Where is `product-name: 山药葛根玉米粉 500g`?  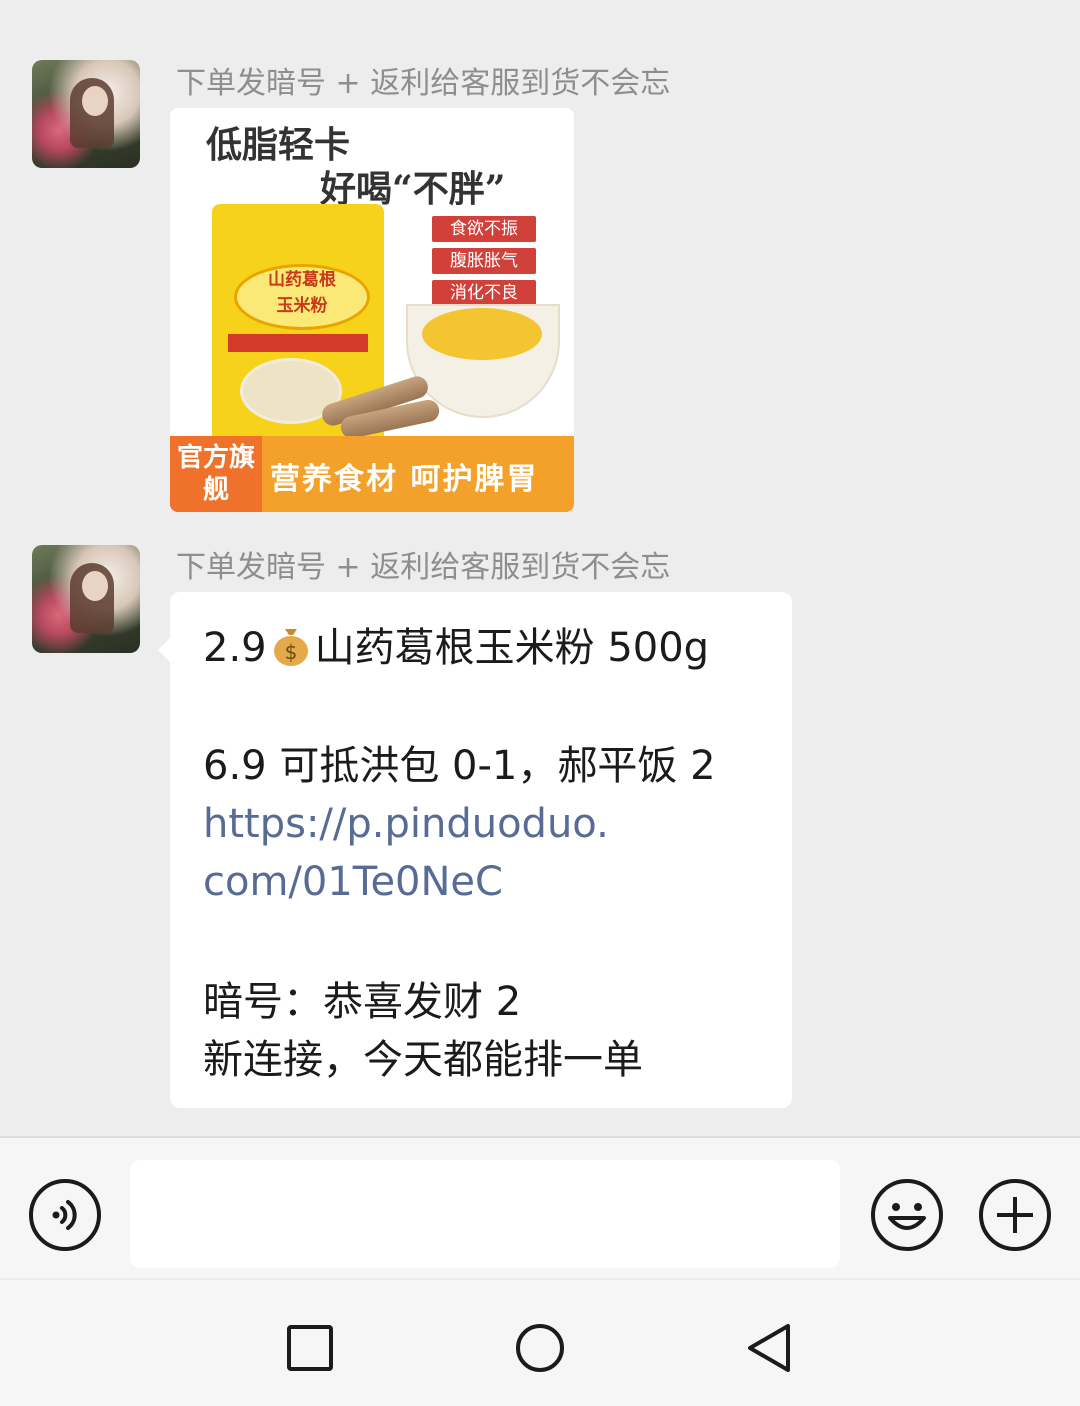
product-name: 山药葛根玉米粉 500g is located at coordinates (512, 648).